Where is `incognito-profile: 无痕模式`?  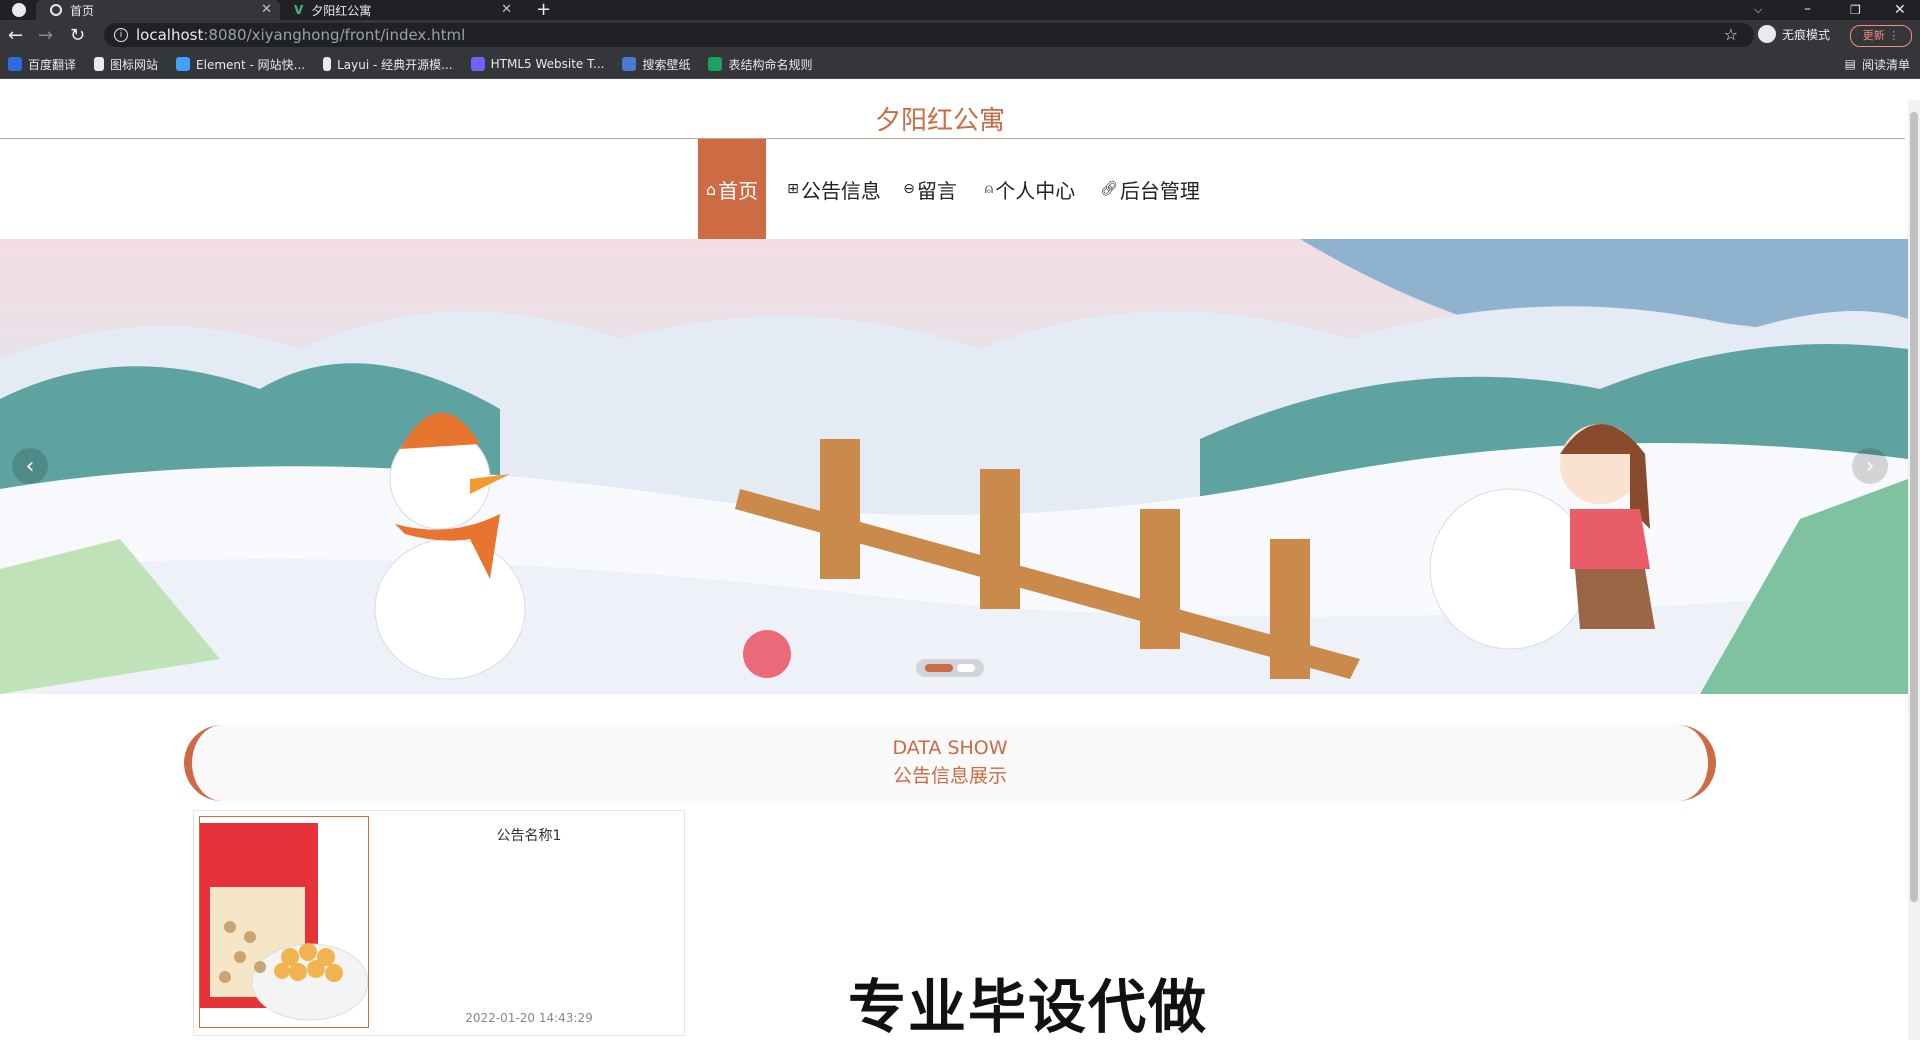 incognito-profile: 无痕模式 is located at coordinates (1794, 34).